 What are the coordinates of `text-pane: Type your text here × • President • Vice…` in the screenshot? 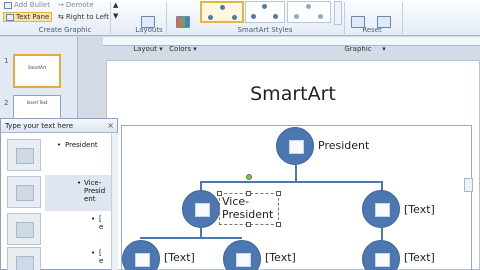 It's located at (59, 194).